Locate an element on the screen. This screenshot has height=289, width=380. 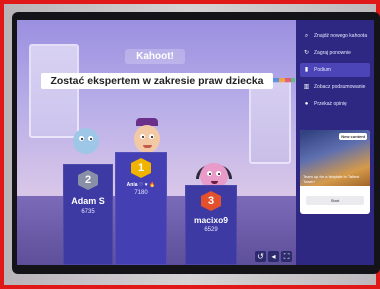
rank-badge: 2 is located at coordinates (88, 180).